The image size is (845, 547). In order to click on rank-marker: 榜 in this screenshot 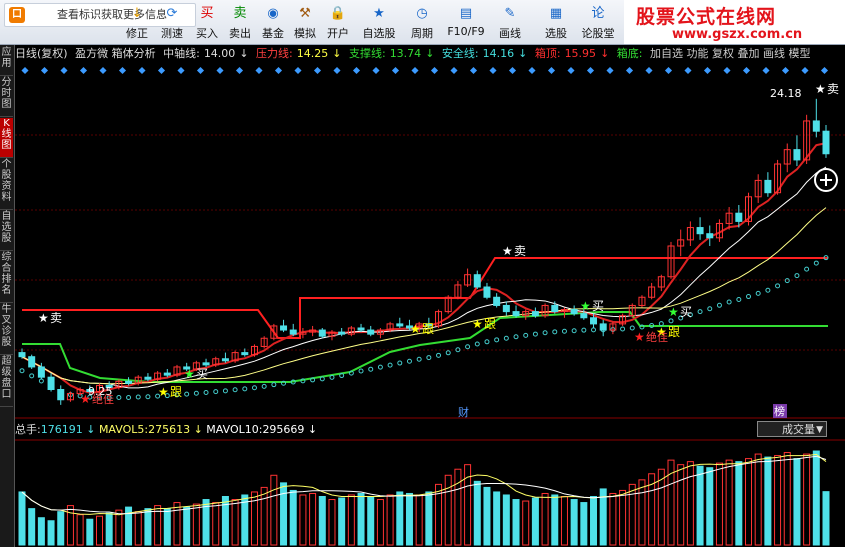, I will do `click(779, 411)`.